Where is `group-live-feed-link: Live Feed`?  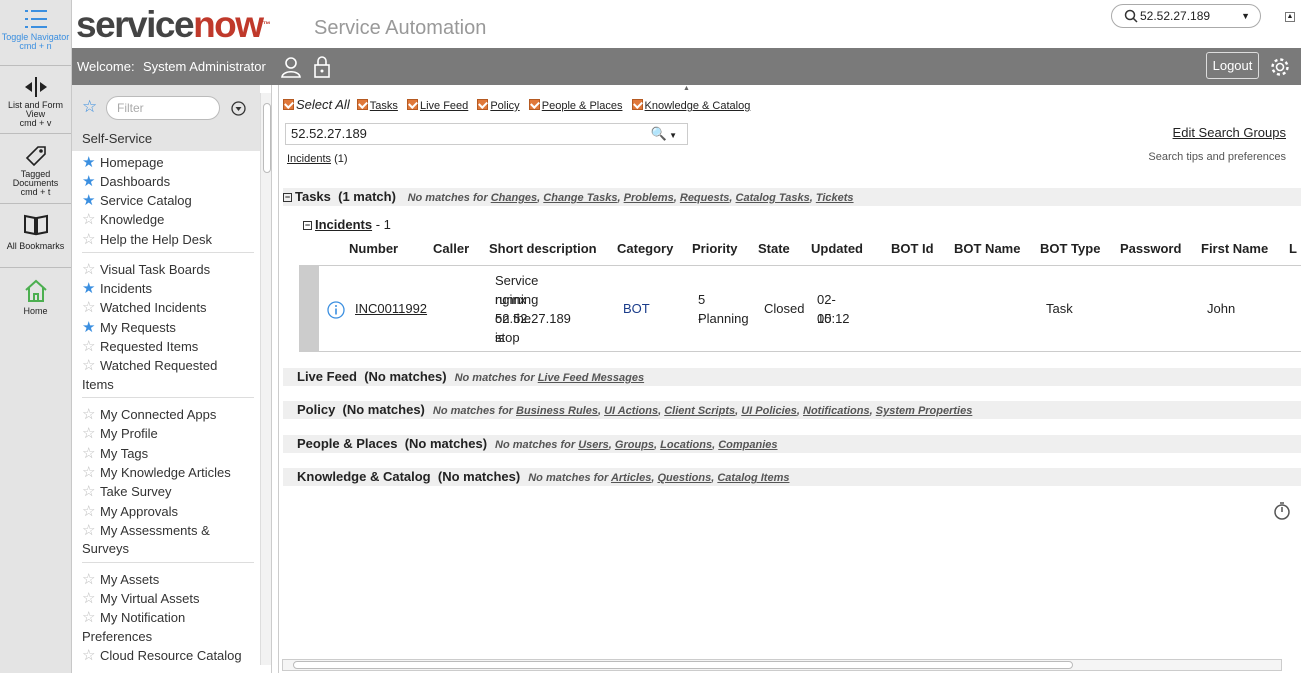
group-live-feed-link: Live Feed is located at coordinates (444, 106).